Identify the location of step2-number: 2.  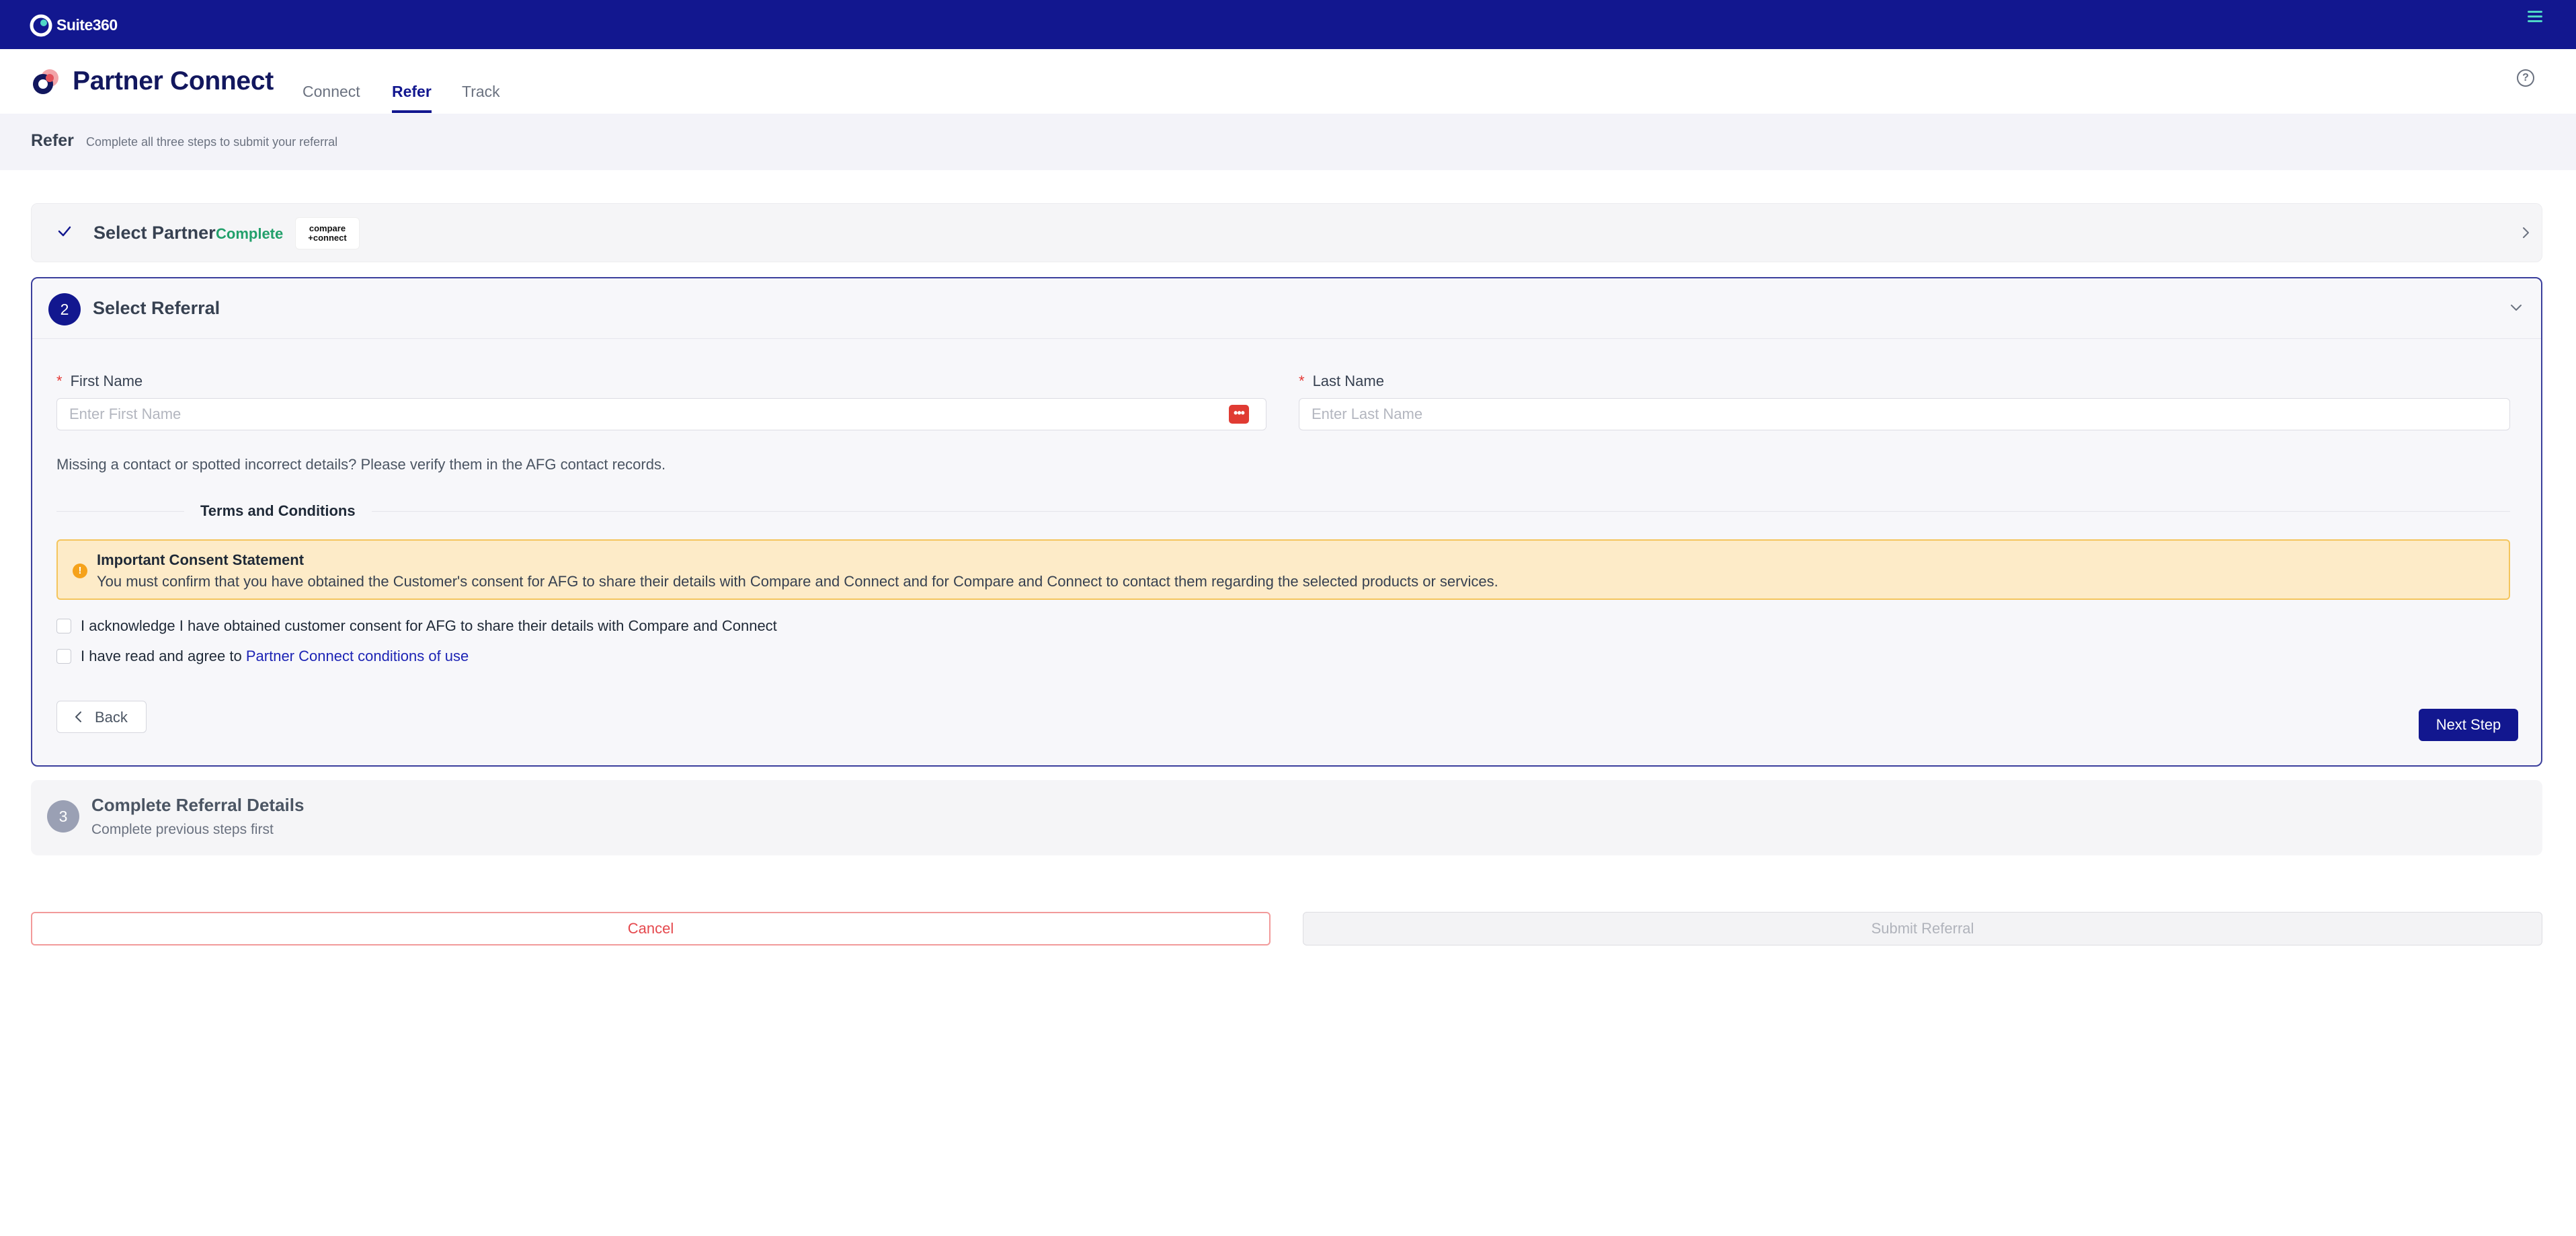
(64, 309).